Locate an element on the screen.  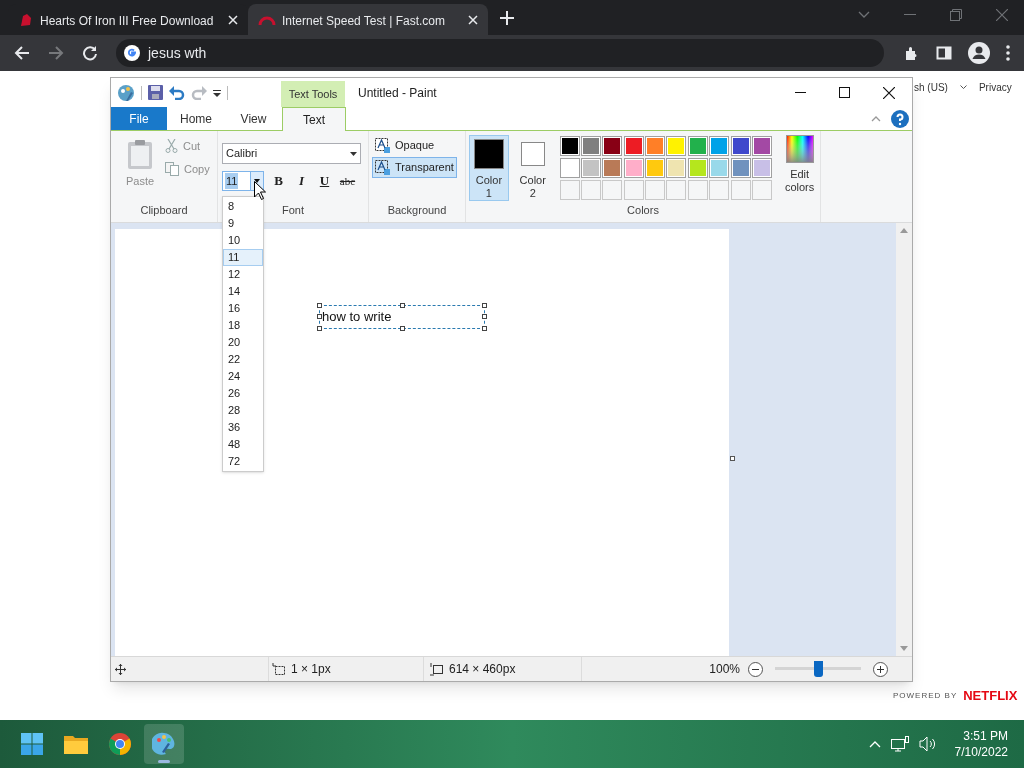
collapse-ribbon-icon is located at coordinates (876, 118).